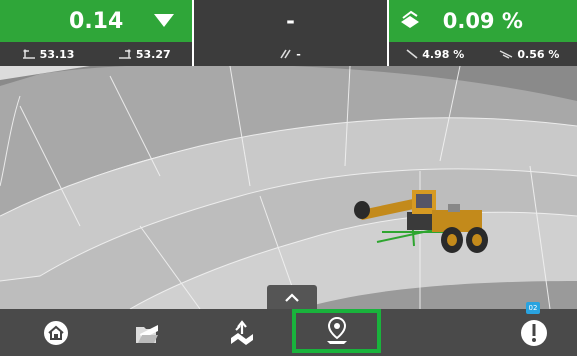  I want to click on middle-sub: -, so click(290, 54).